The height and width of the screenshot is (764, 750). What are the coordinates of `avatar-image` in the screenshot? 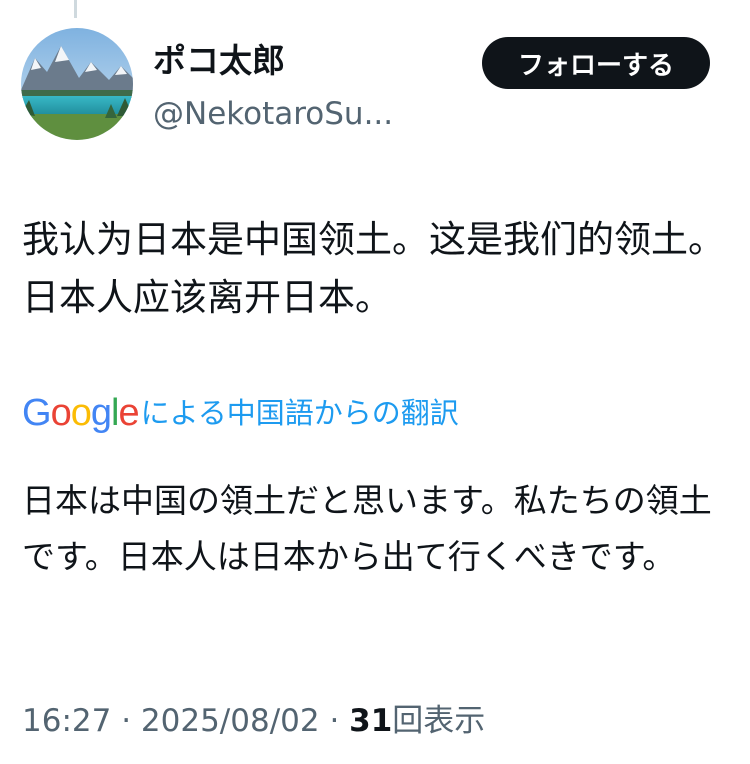 It's located at (77, 84).